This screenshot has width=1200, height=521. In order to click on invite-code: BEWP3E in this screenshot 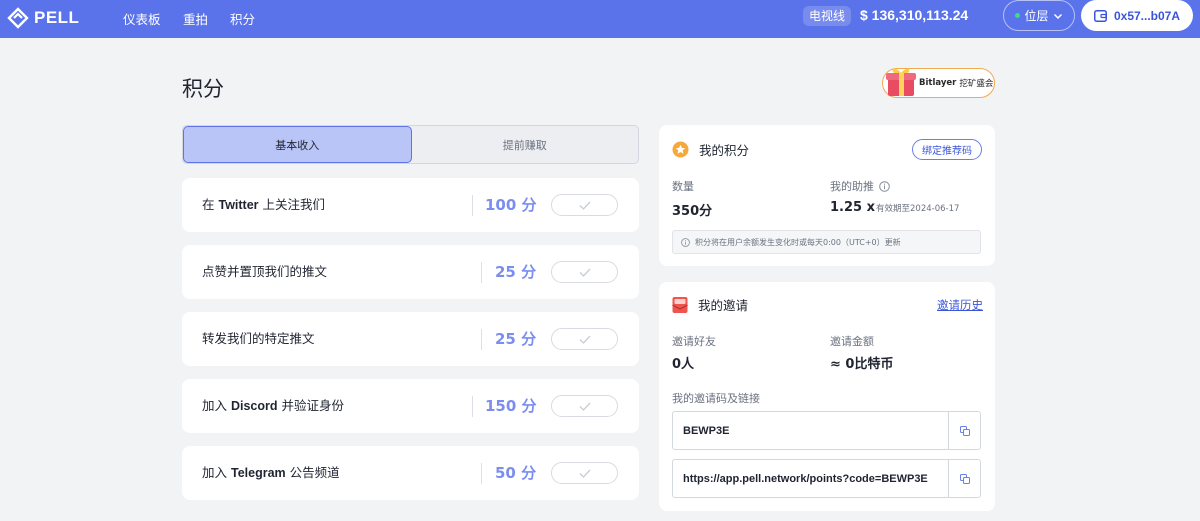, I will do `click(706, 430)`.